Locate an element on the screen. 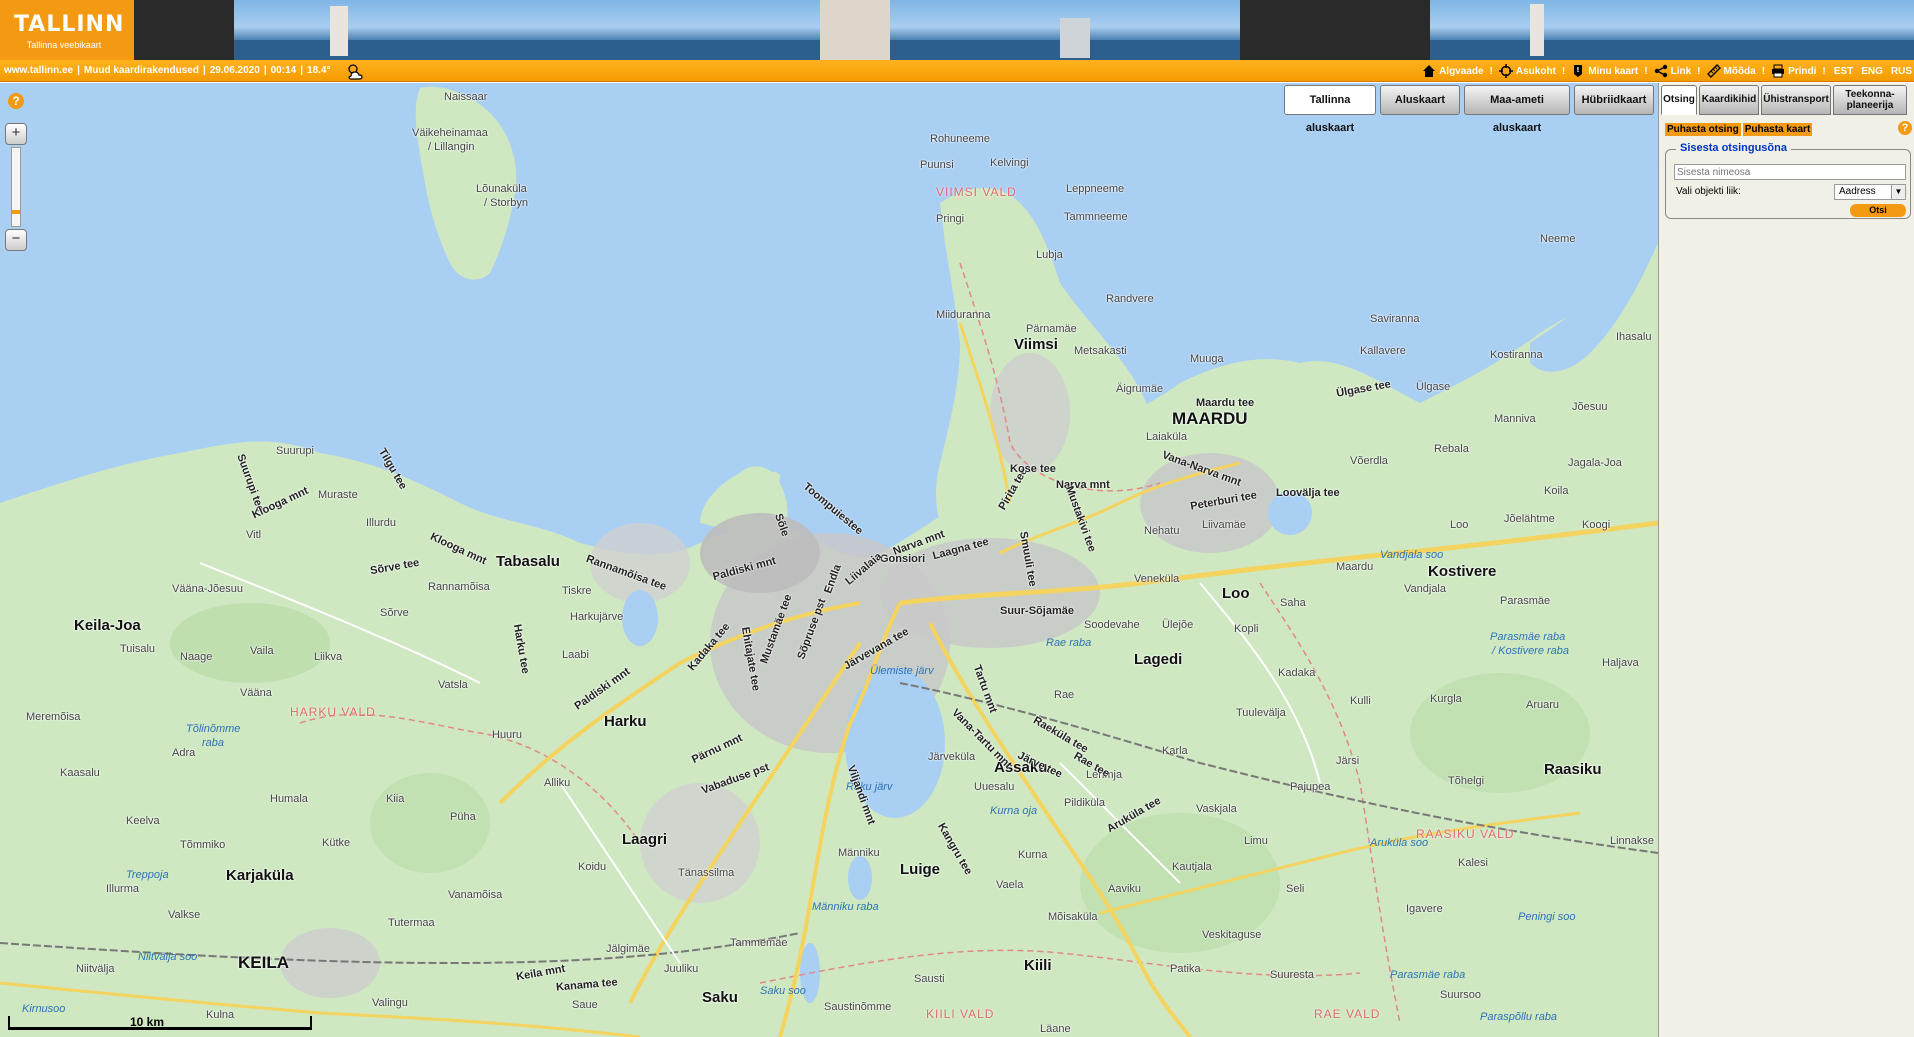 This screenshot has height=1037, width=1914. time-text: 00:14 is located at coordinates (283, 70).